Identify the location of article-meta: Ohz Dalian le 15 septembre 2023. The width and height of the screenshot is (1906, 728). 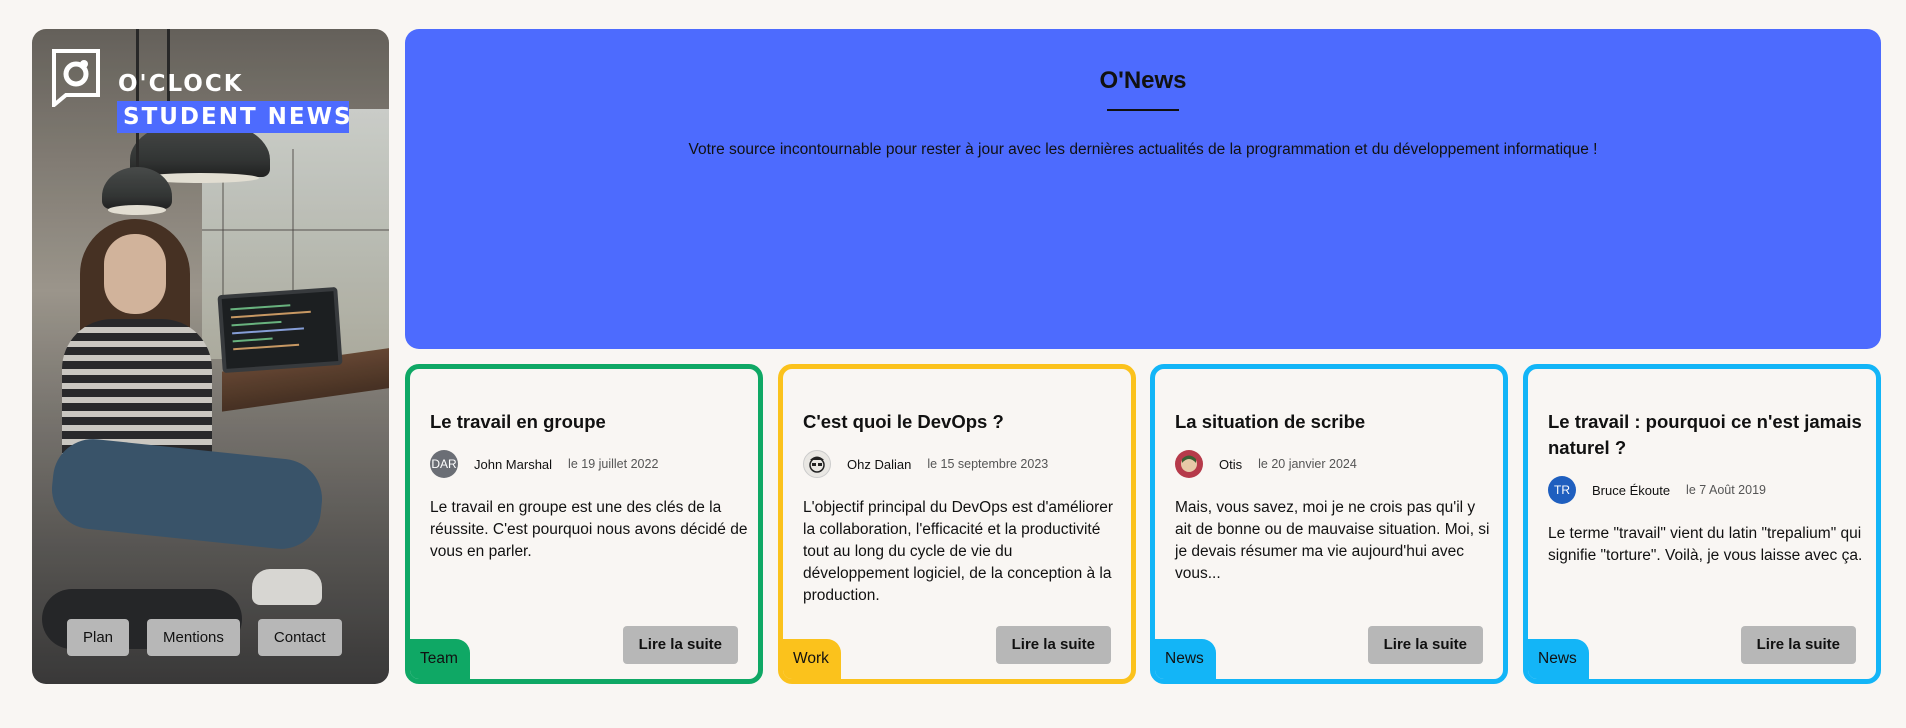
(925, 464).